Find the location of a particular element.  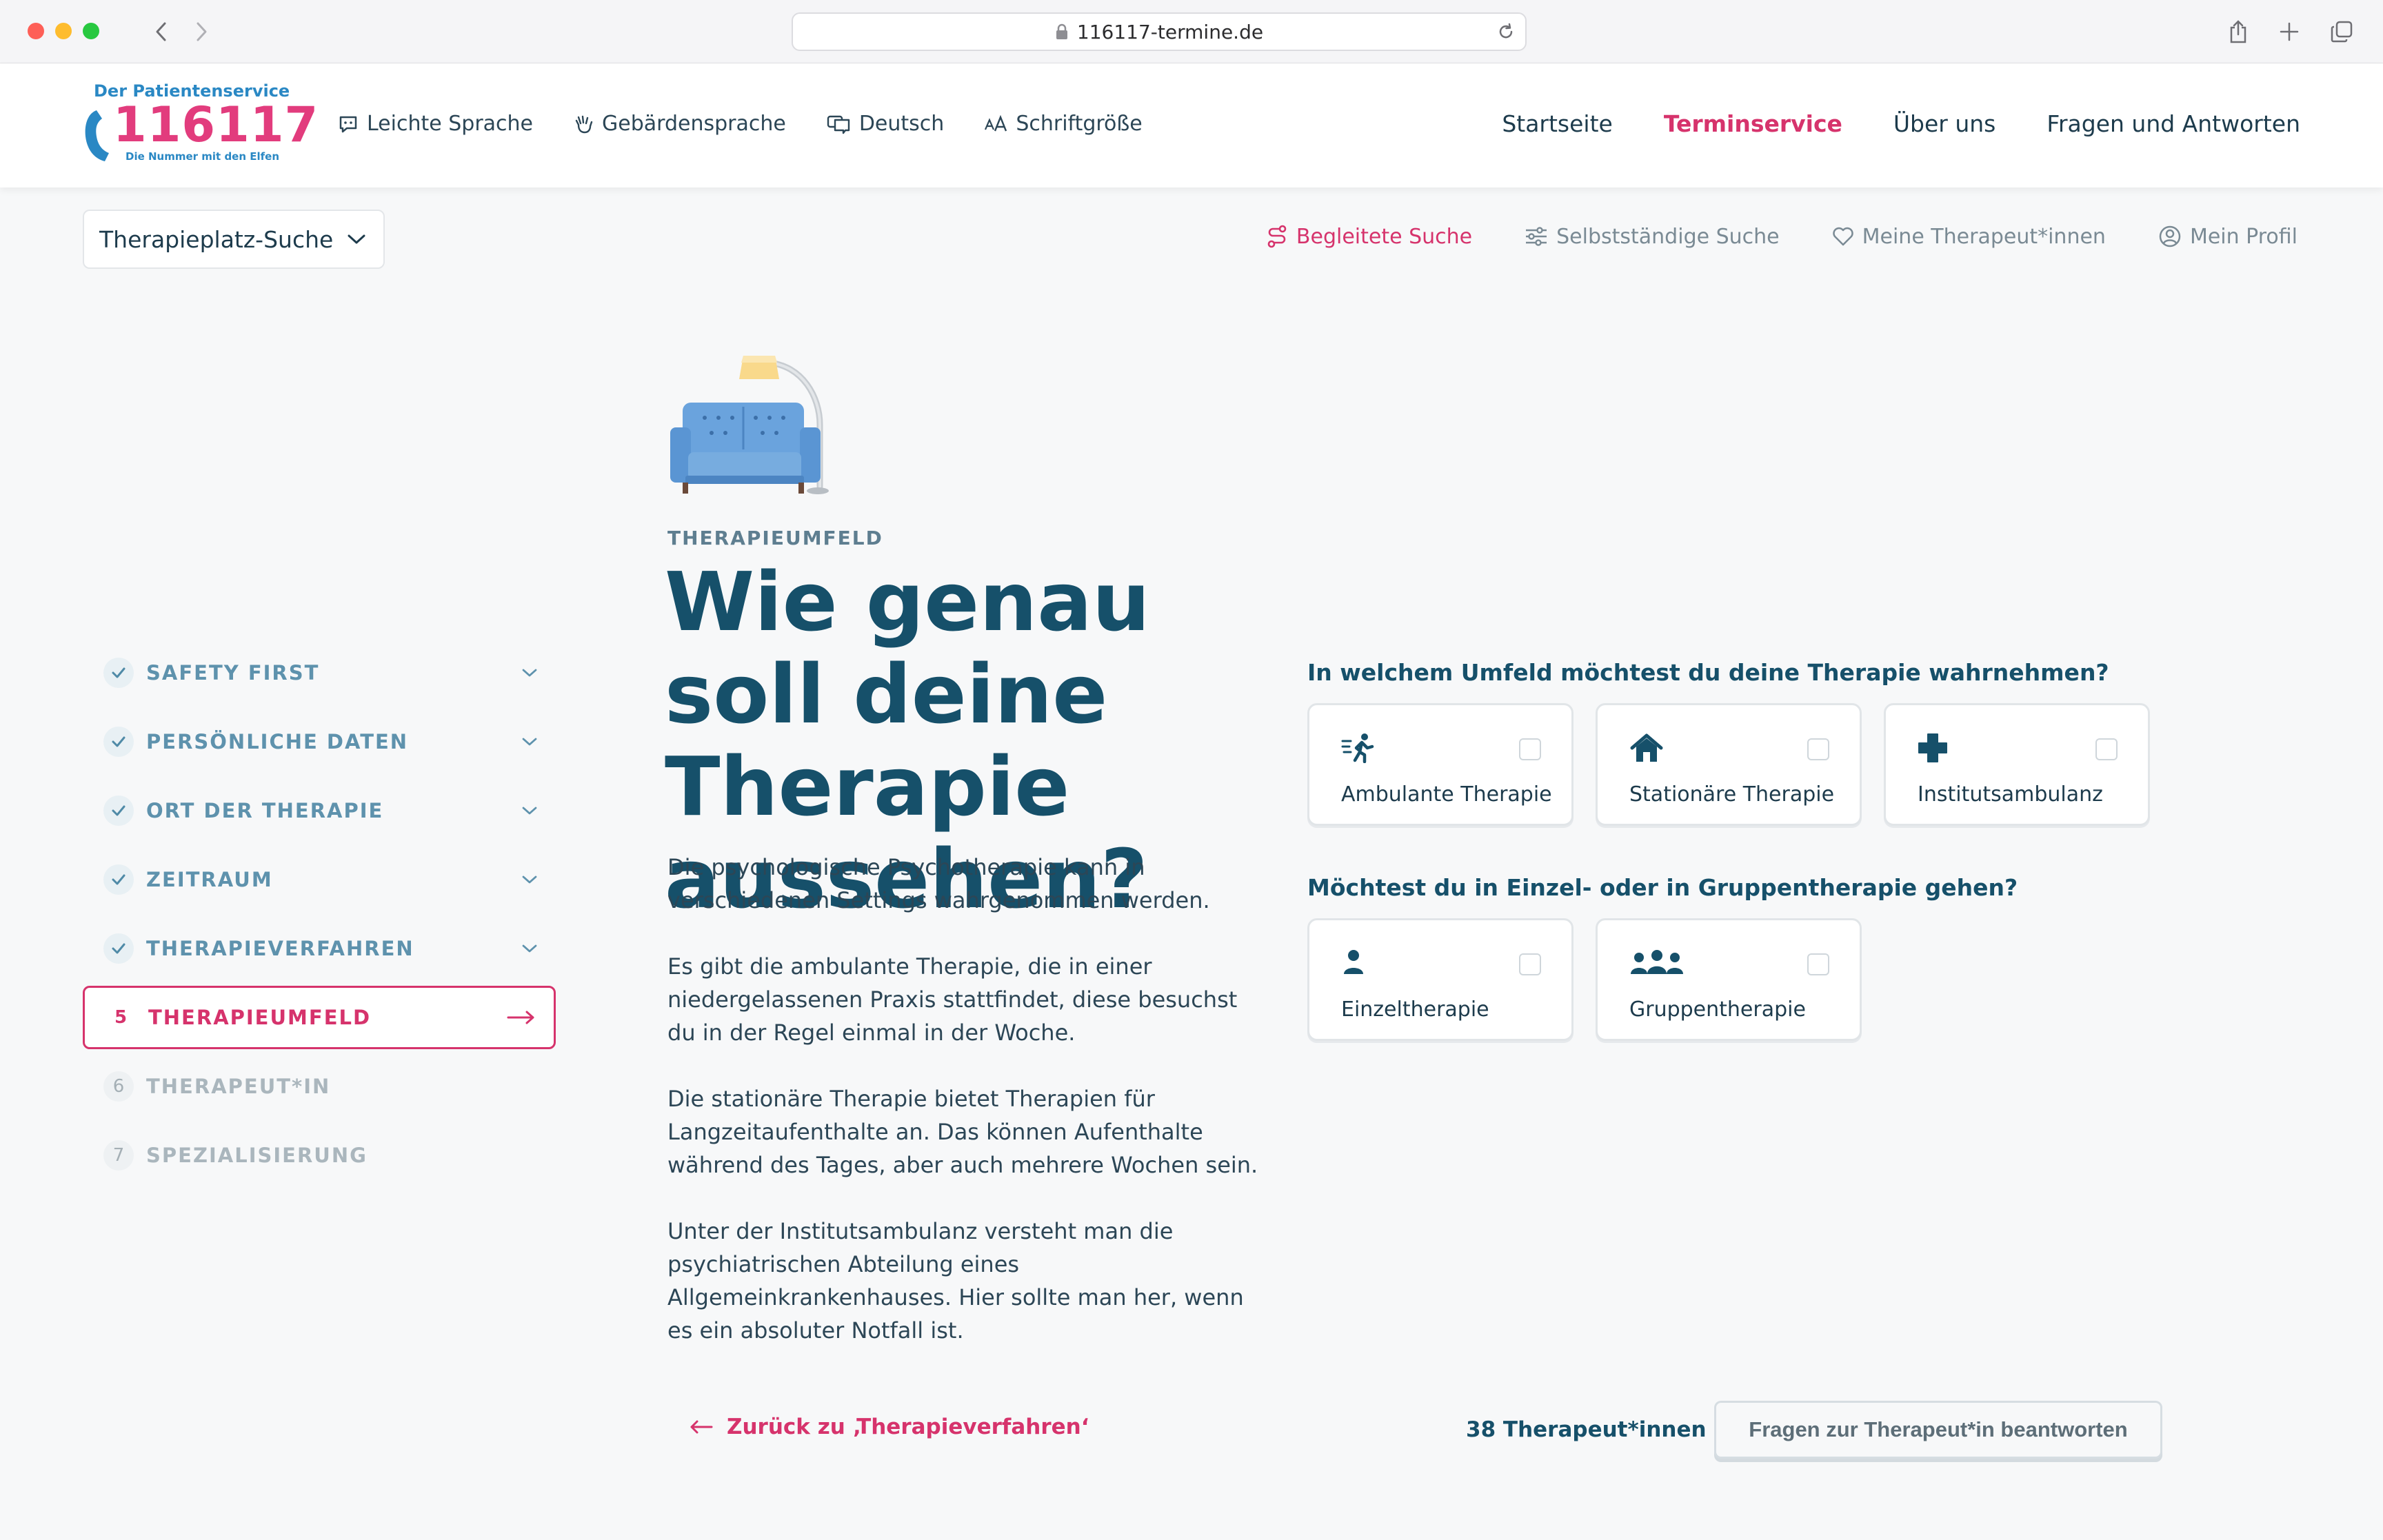

util-label: Gebärdensprache is located at coordinates (694, 124).